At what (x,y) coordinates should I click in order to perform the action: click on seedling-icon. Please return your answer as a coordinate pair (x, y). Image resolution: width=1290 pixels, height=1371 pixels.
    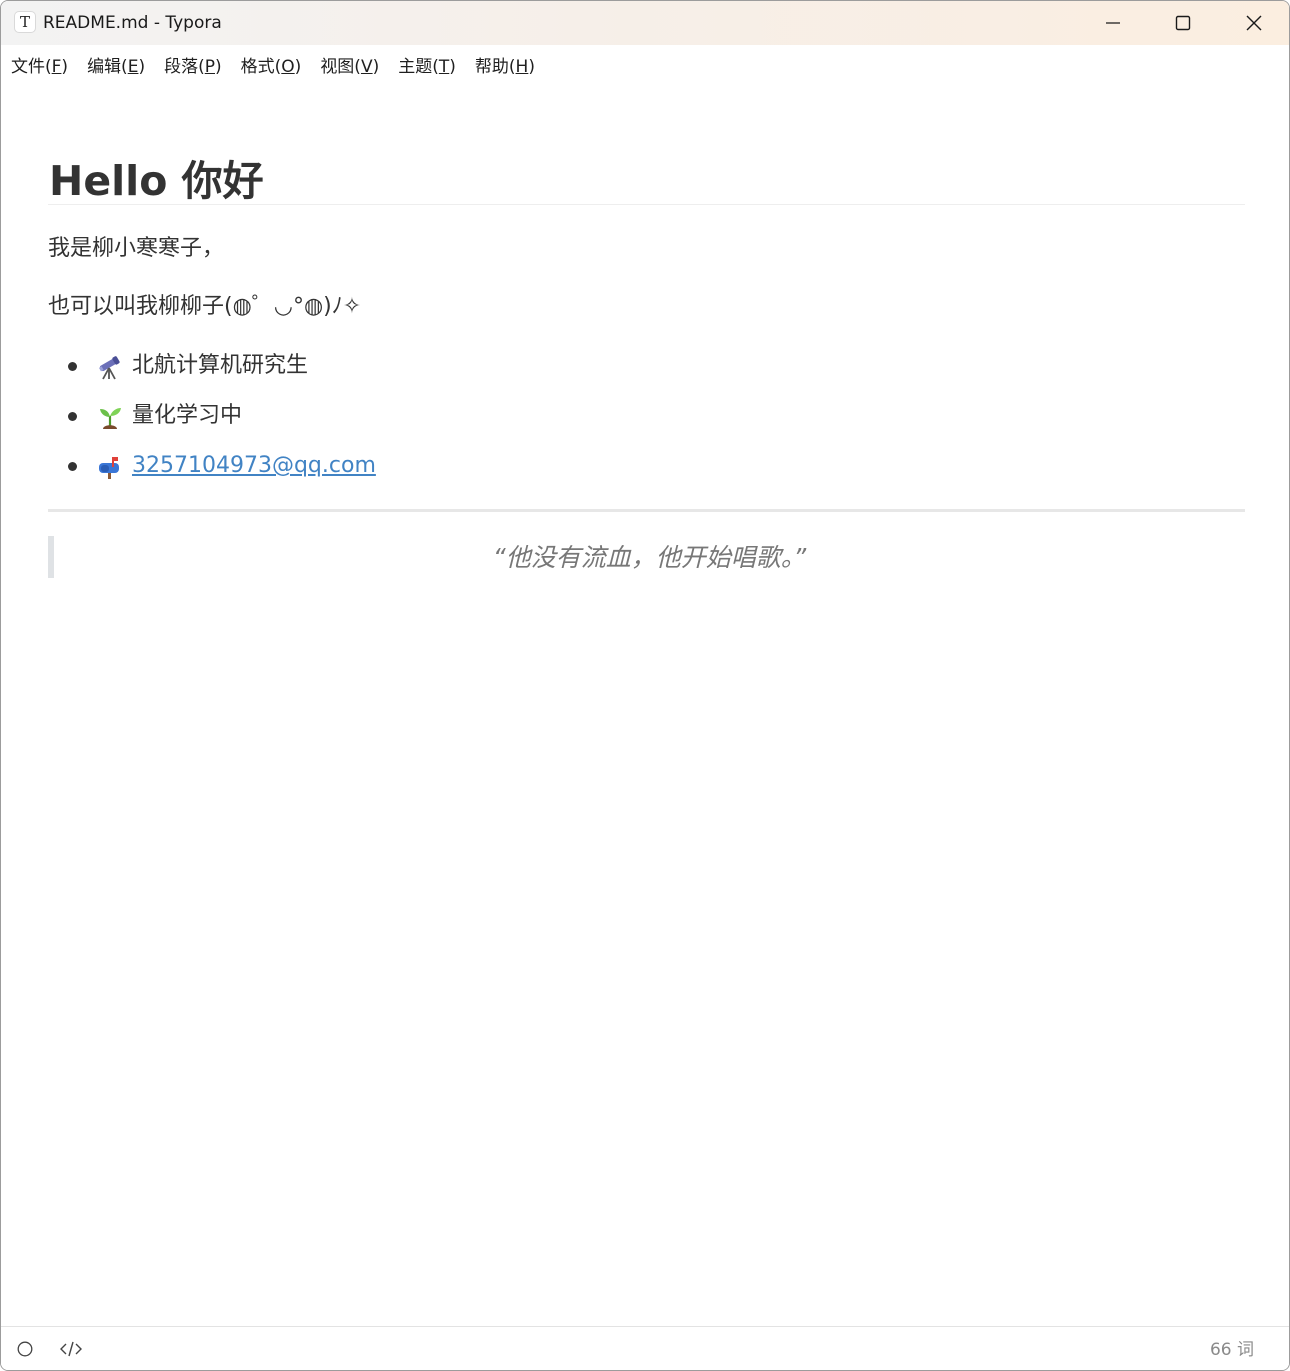
    Looking at the image, I should click on (110, 418).